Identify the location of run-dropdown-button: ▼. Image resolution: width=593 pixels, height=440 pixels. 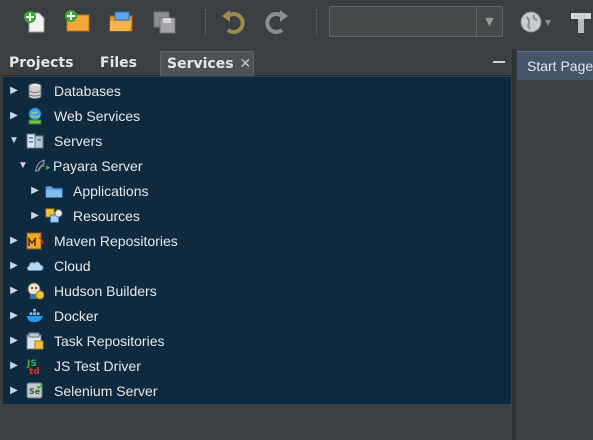
(548, 22).